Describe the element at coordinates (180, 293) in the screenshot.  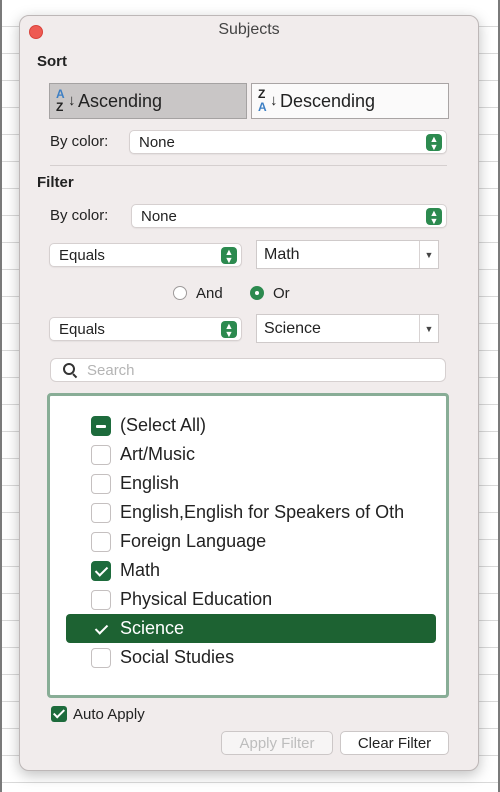
I see `and-radio` at that location.